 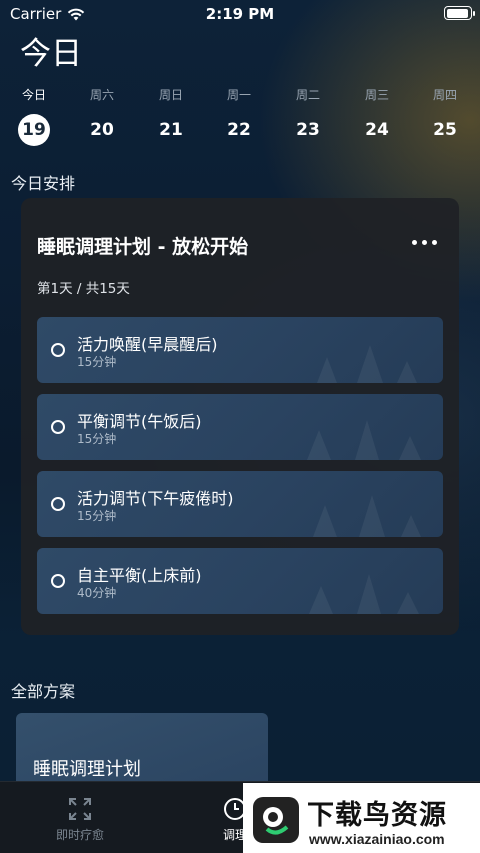 I want to click on day-name: 周二, so click(x=307, y=95).